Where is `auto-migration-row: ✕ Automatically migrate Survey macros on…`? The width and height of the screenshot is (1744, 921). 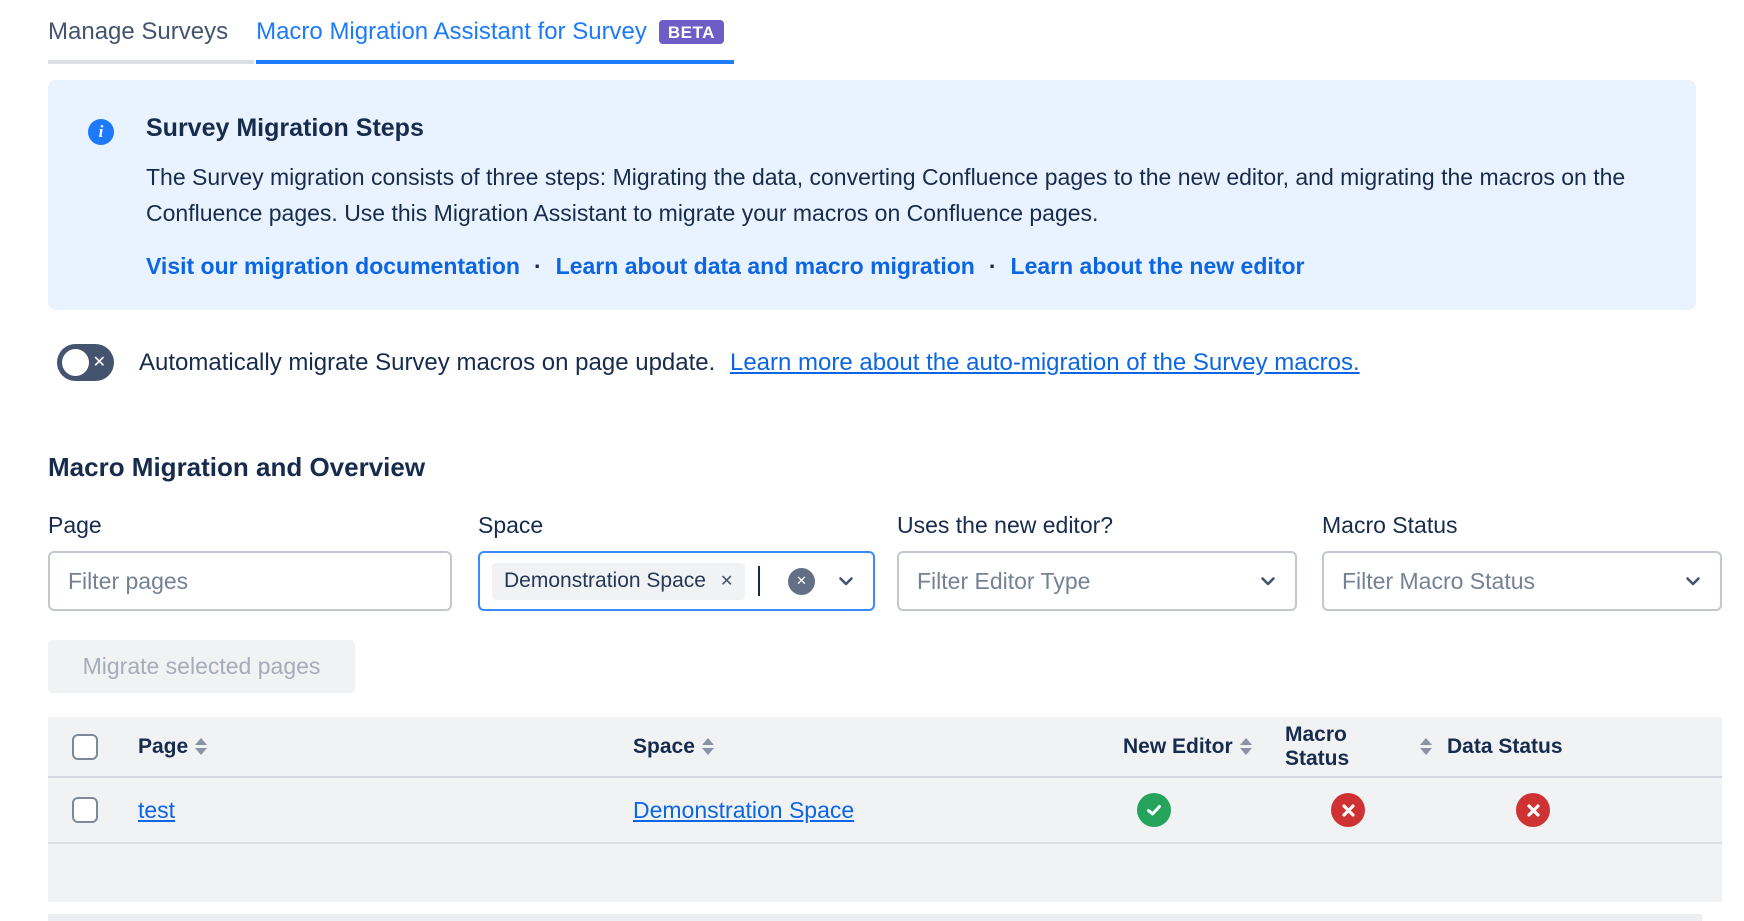 auto-migration-row: ✕ Automatically migrate Survey macros on… is located at coordinates (708, 362).